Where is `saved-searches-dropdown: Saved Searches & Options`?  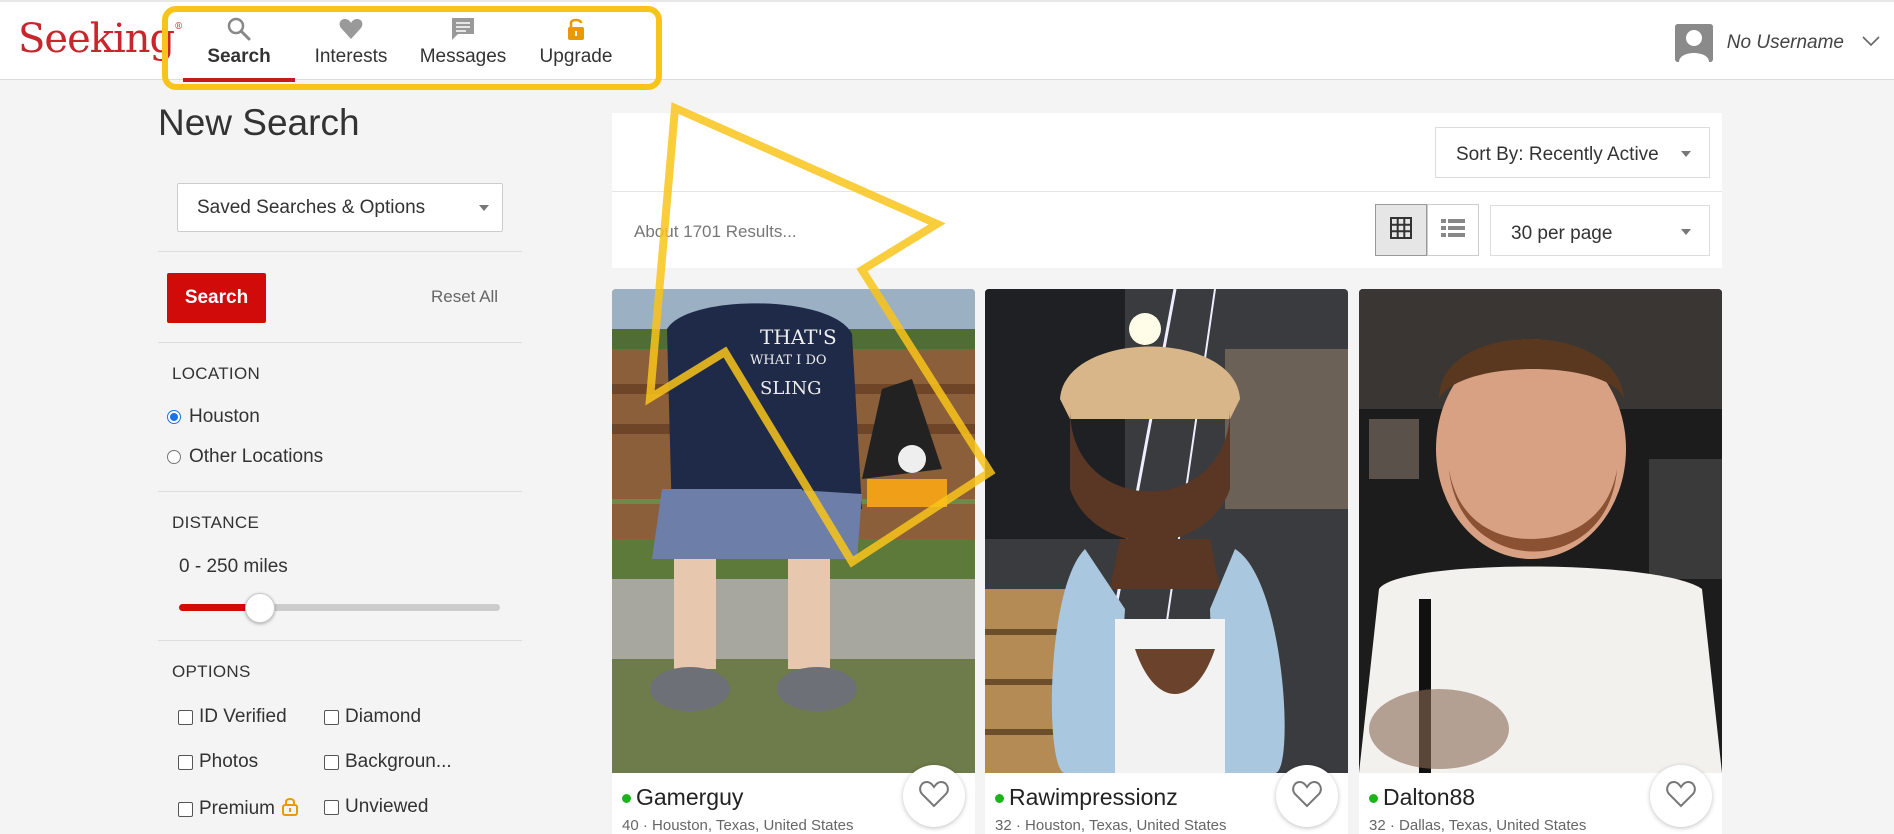
saved-searches-dropdown: Saved Searches & Options is located at coordinates (340, 207).